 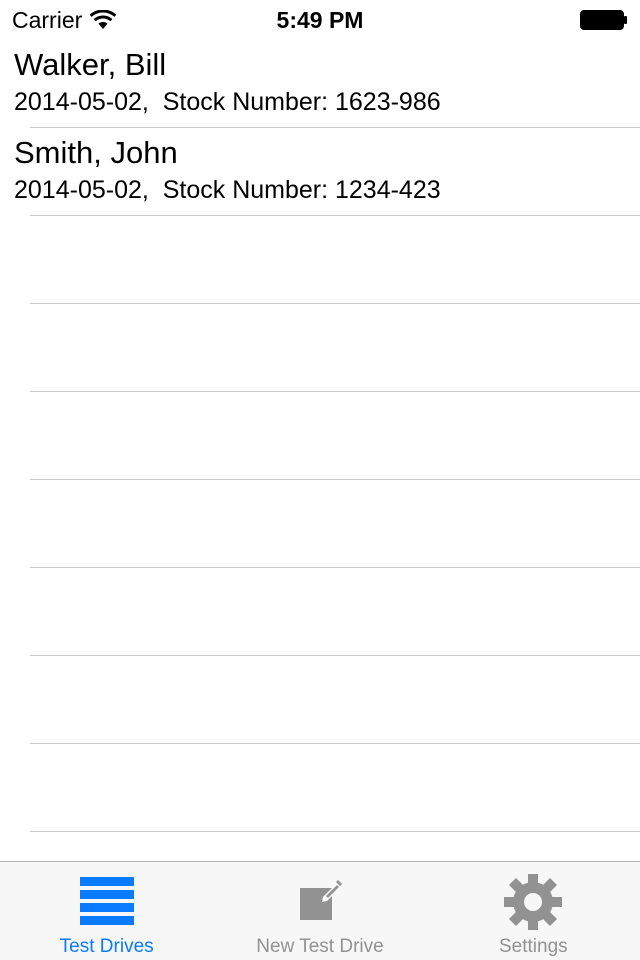 I want to click on tab-new-test-drive: New Test Drive, so click(x=319, y=911).